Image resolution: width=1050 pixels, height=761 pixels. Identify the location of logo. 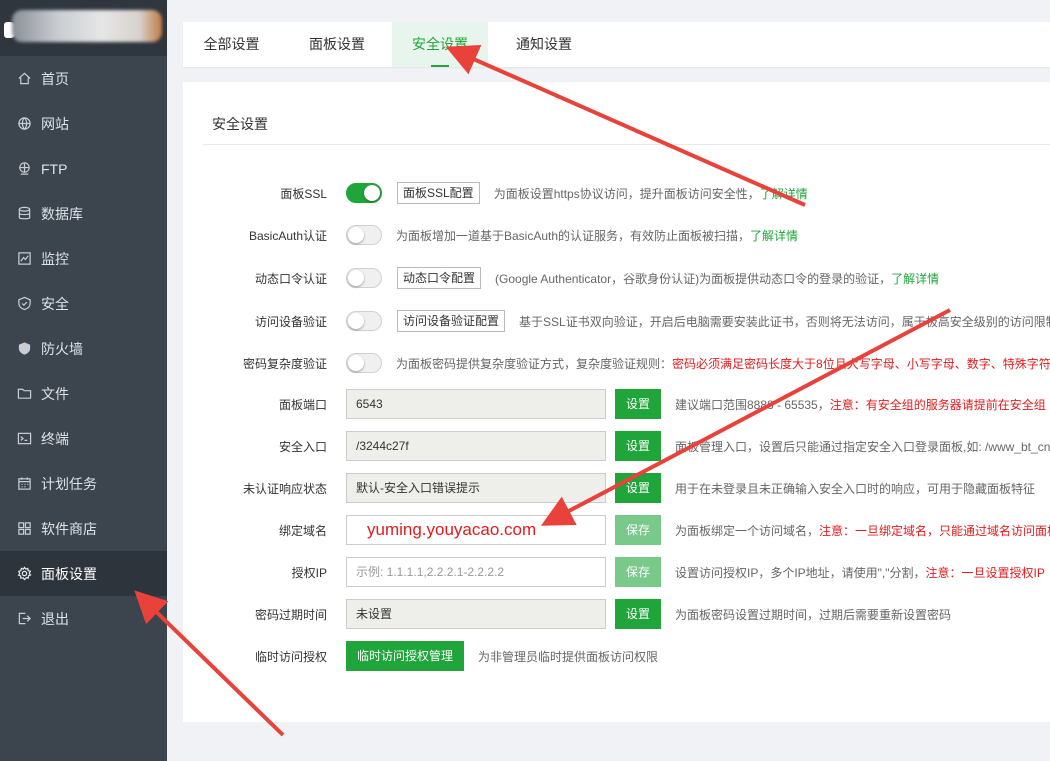
(83, 28).